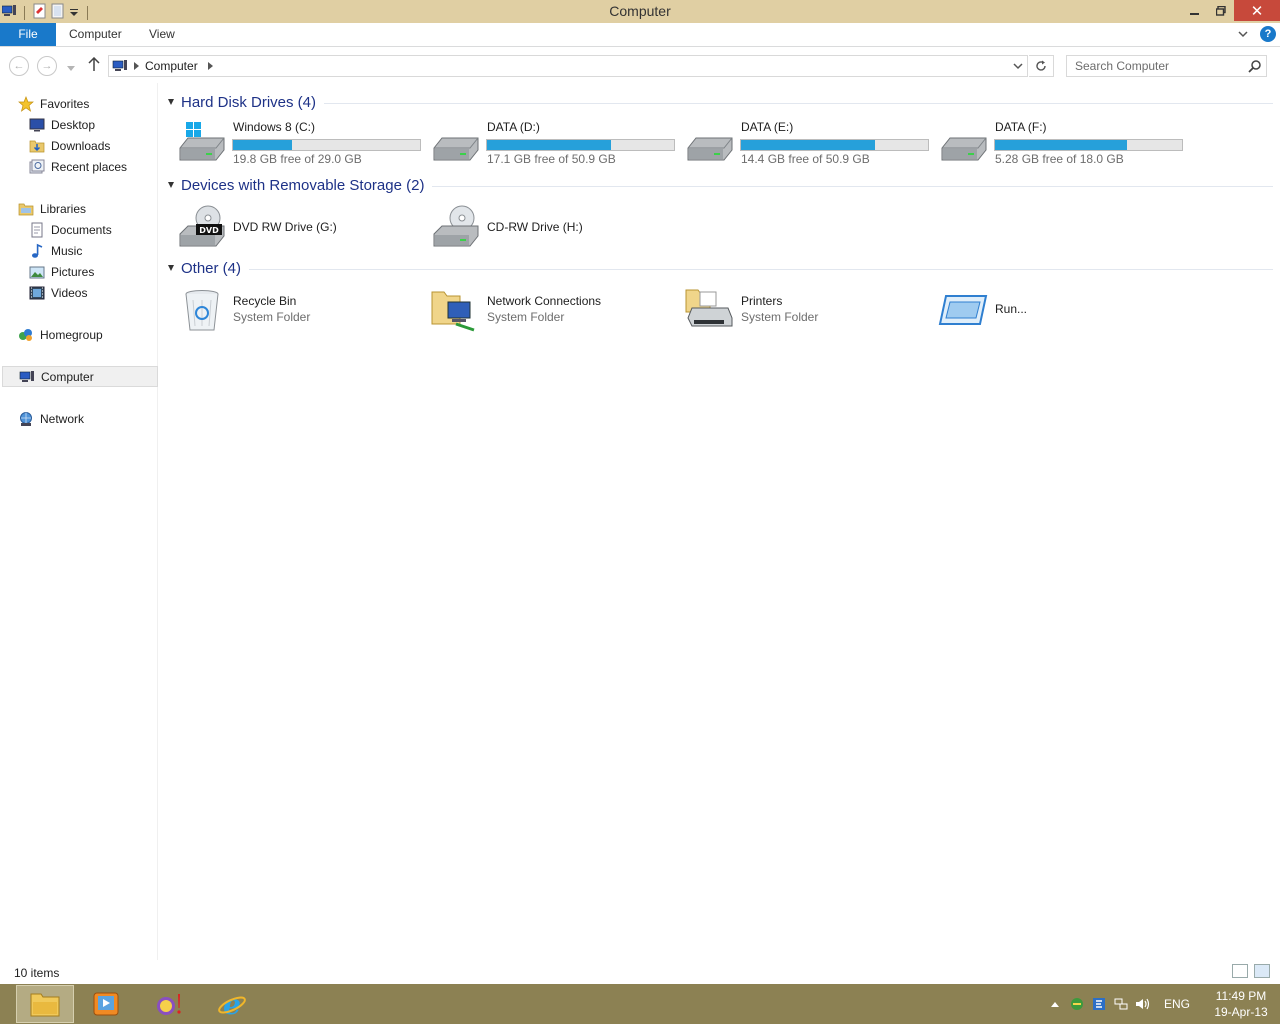 The width and height of the screenshot is (1280, 1024). What do you see at coordinates (544, 301) in the screenshot?
I see `item-name: Network Connections` at bounding box center [544, 301].